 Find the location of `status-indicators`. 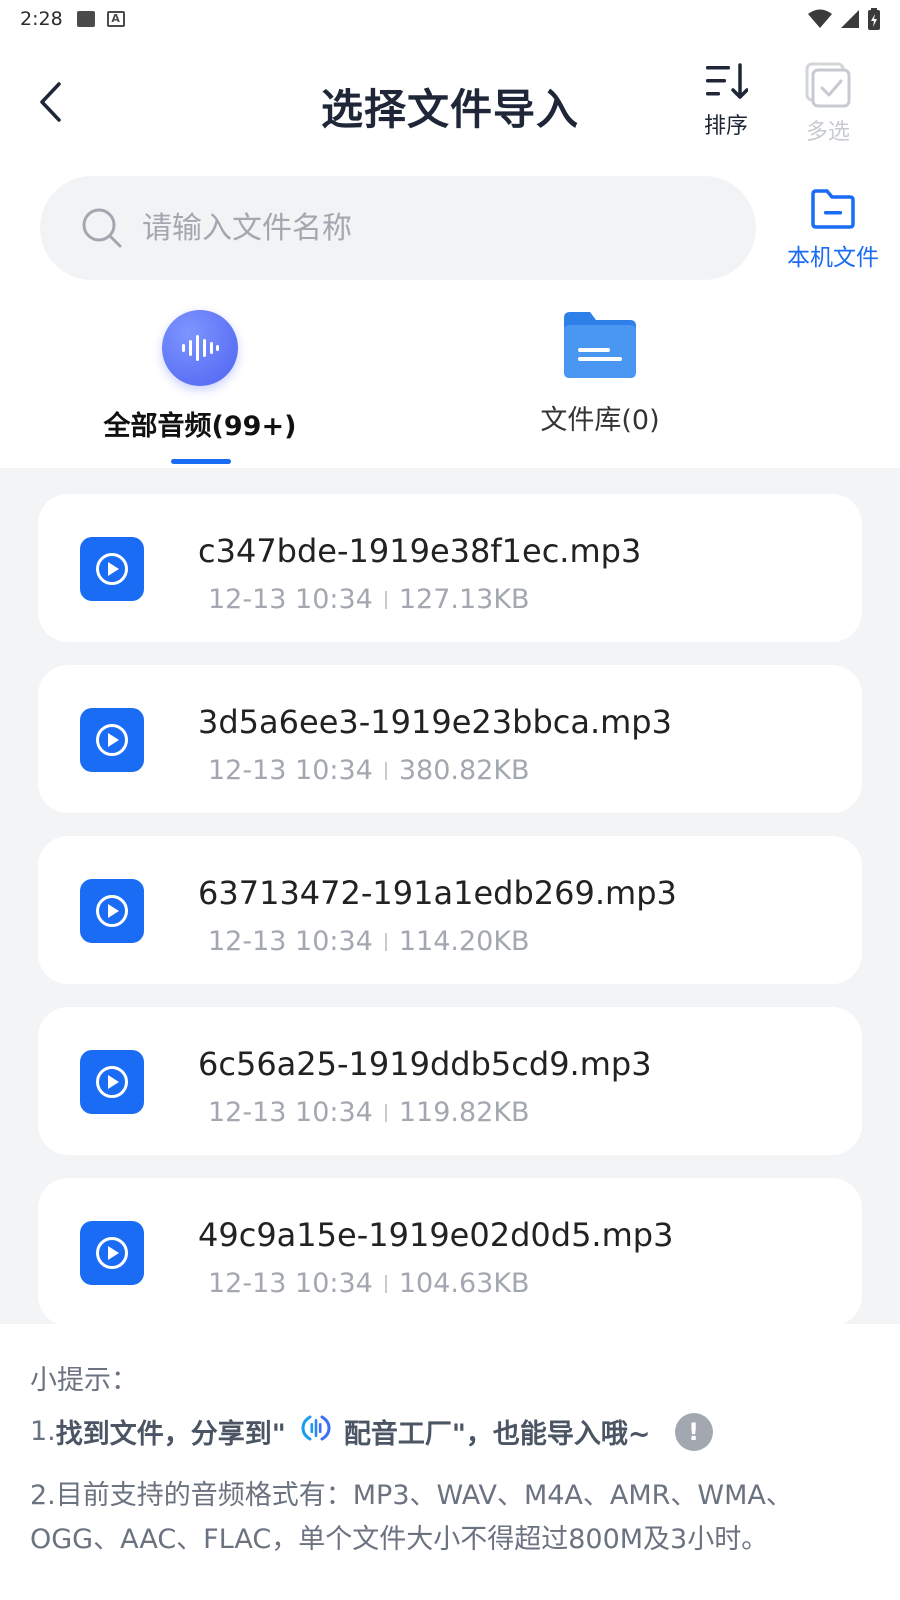

status-indicators is located at coordinates (844, 19).